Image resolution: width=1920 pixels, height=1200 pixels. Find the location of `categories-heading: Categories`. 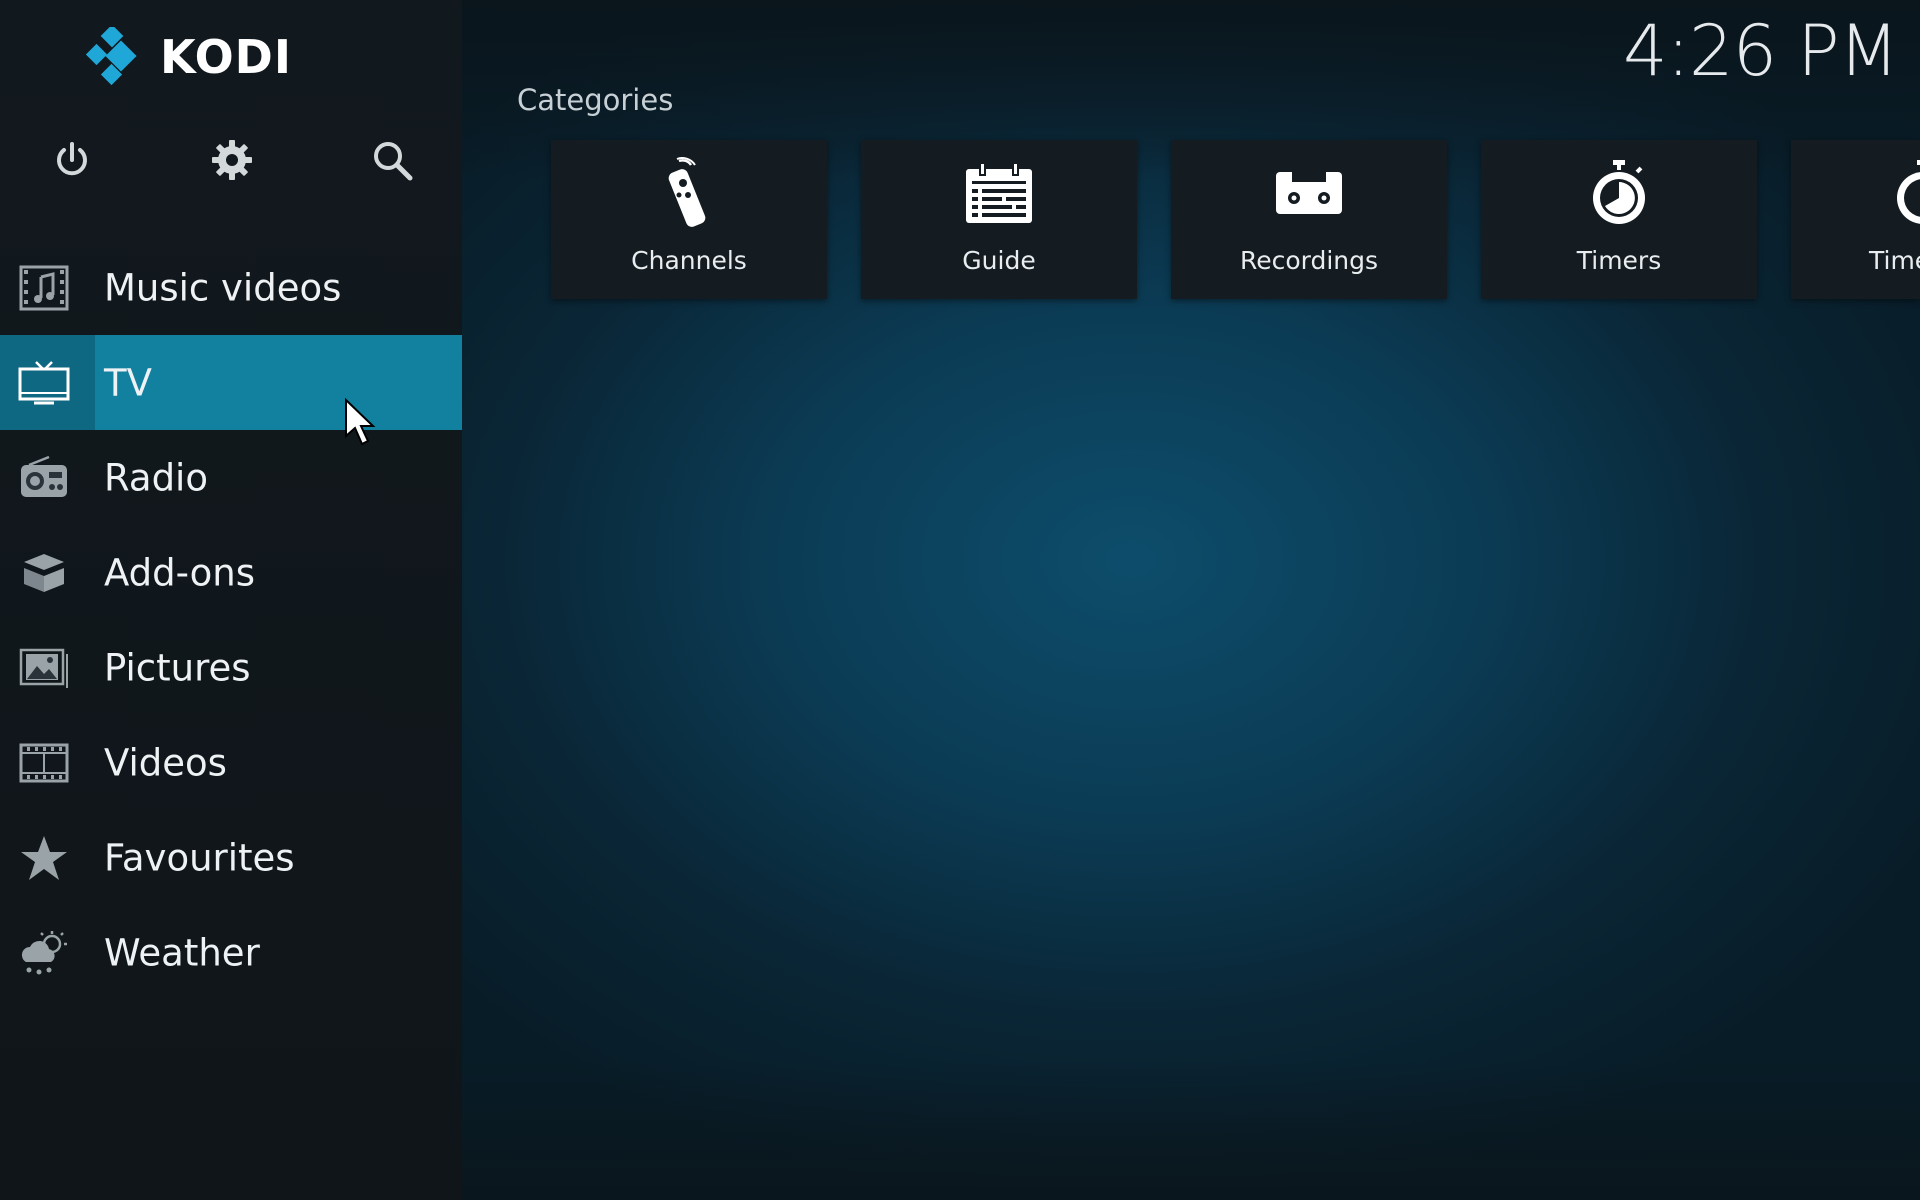

categories-heading: Categories is located at coordinates (595, 100).